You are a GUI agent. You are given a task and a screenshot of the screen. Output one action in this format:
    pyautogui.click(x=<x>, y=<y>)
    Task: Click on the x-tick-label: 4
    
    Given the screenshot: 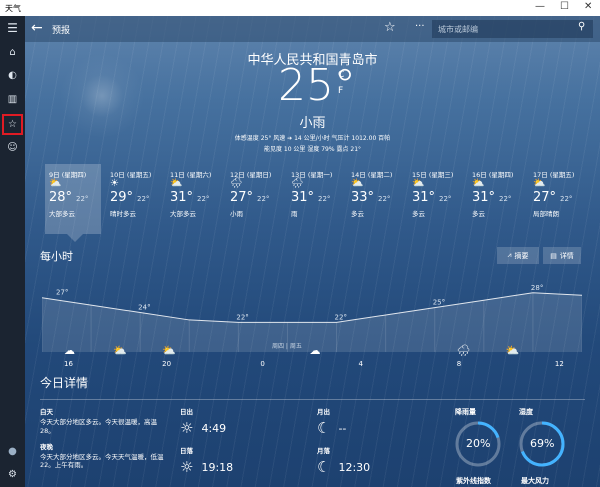 What is the action you would take?
    pyautogui.click(x=361, y=364)
    